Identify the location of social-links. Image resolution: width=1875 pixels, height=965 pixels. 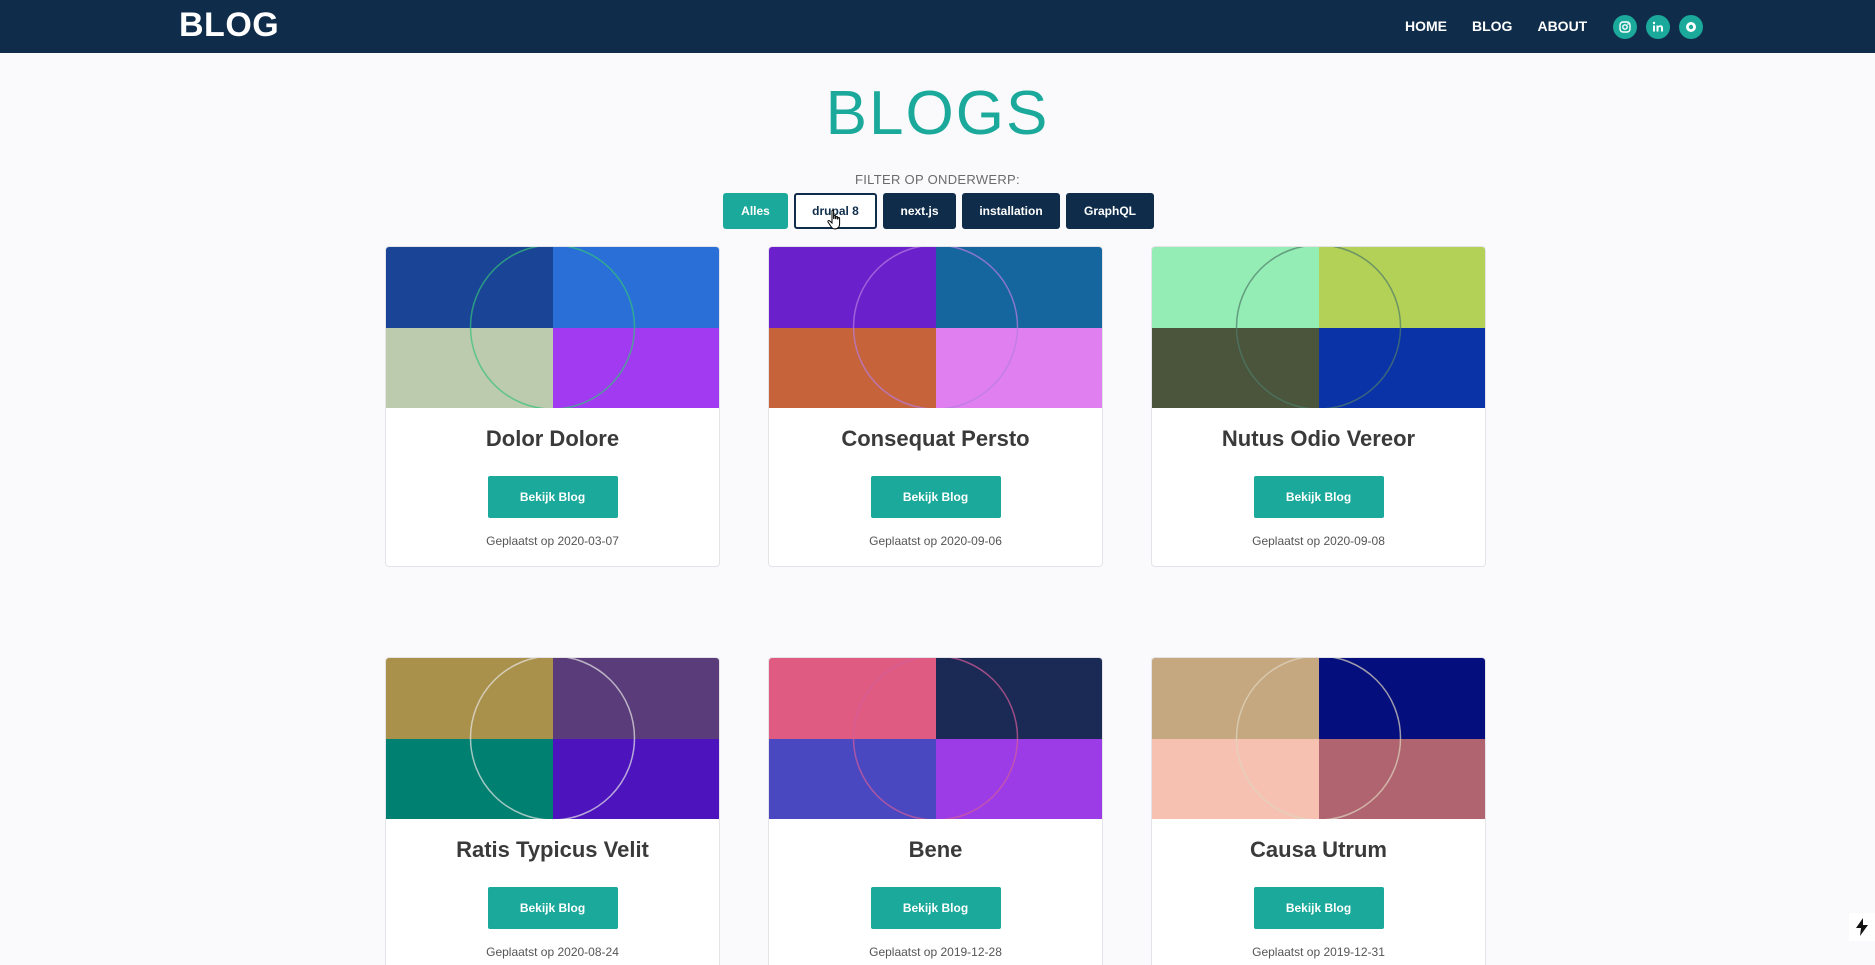
(1658, 27).